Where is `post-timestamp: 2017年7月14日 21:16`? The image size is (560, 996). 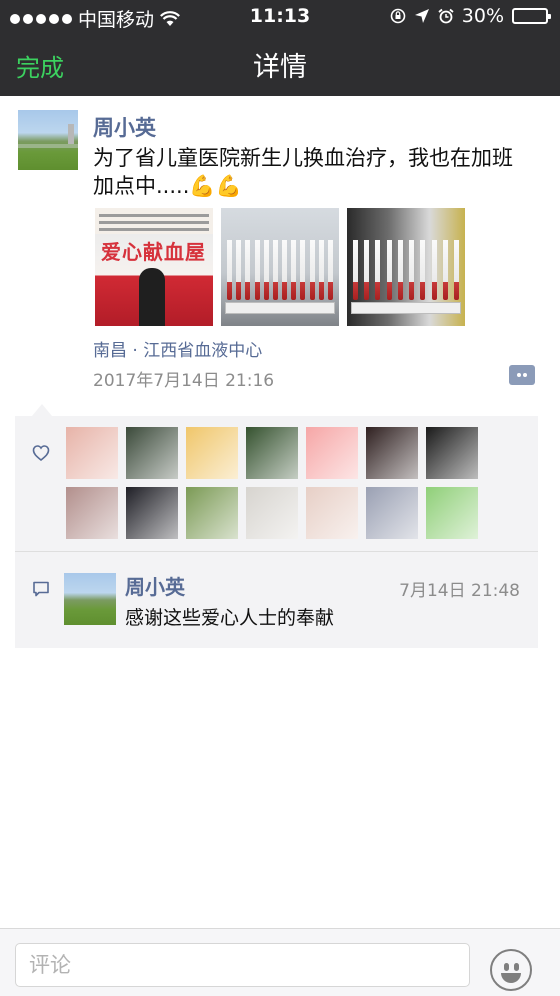 post-timestamp: 2017年7月14日 21:16 is located at coordinates (184, 381).